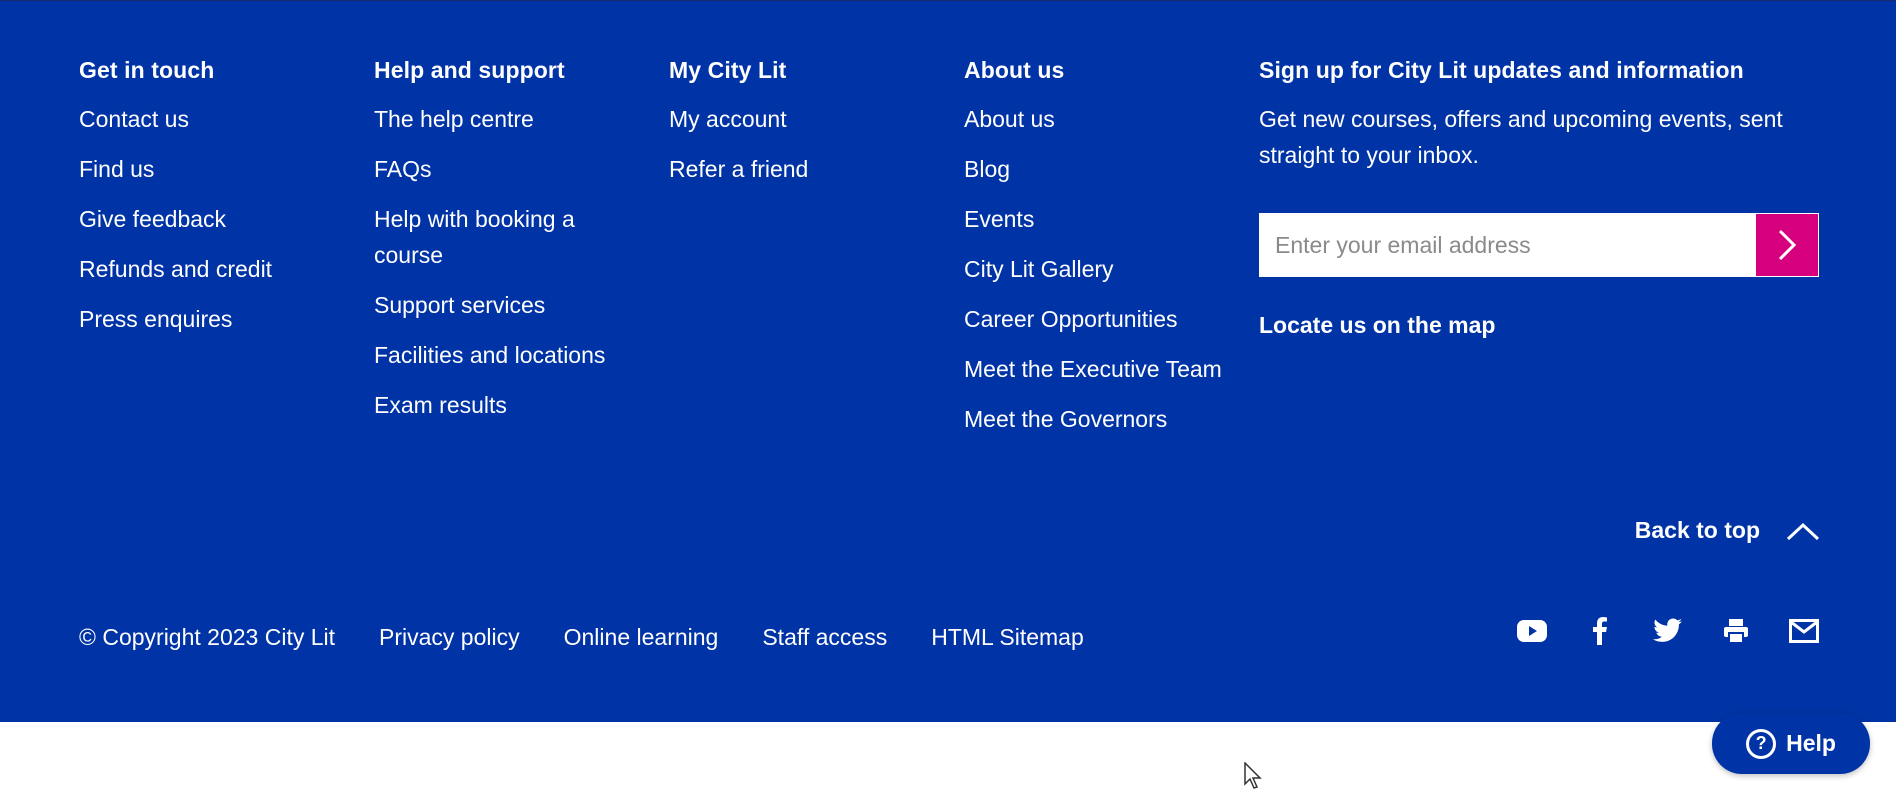 This screenshot has height=790, width=1896. What do you see at coordinates (1761, 743) in the screenshot?
I see `question-icon: ?` at bounding box center [1761, 743].